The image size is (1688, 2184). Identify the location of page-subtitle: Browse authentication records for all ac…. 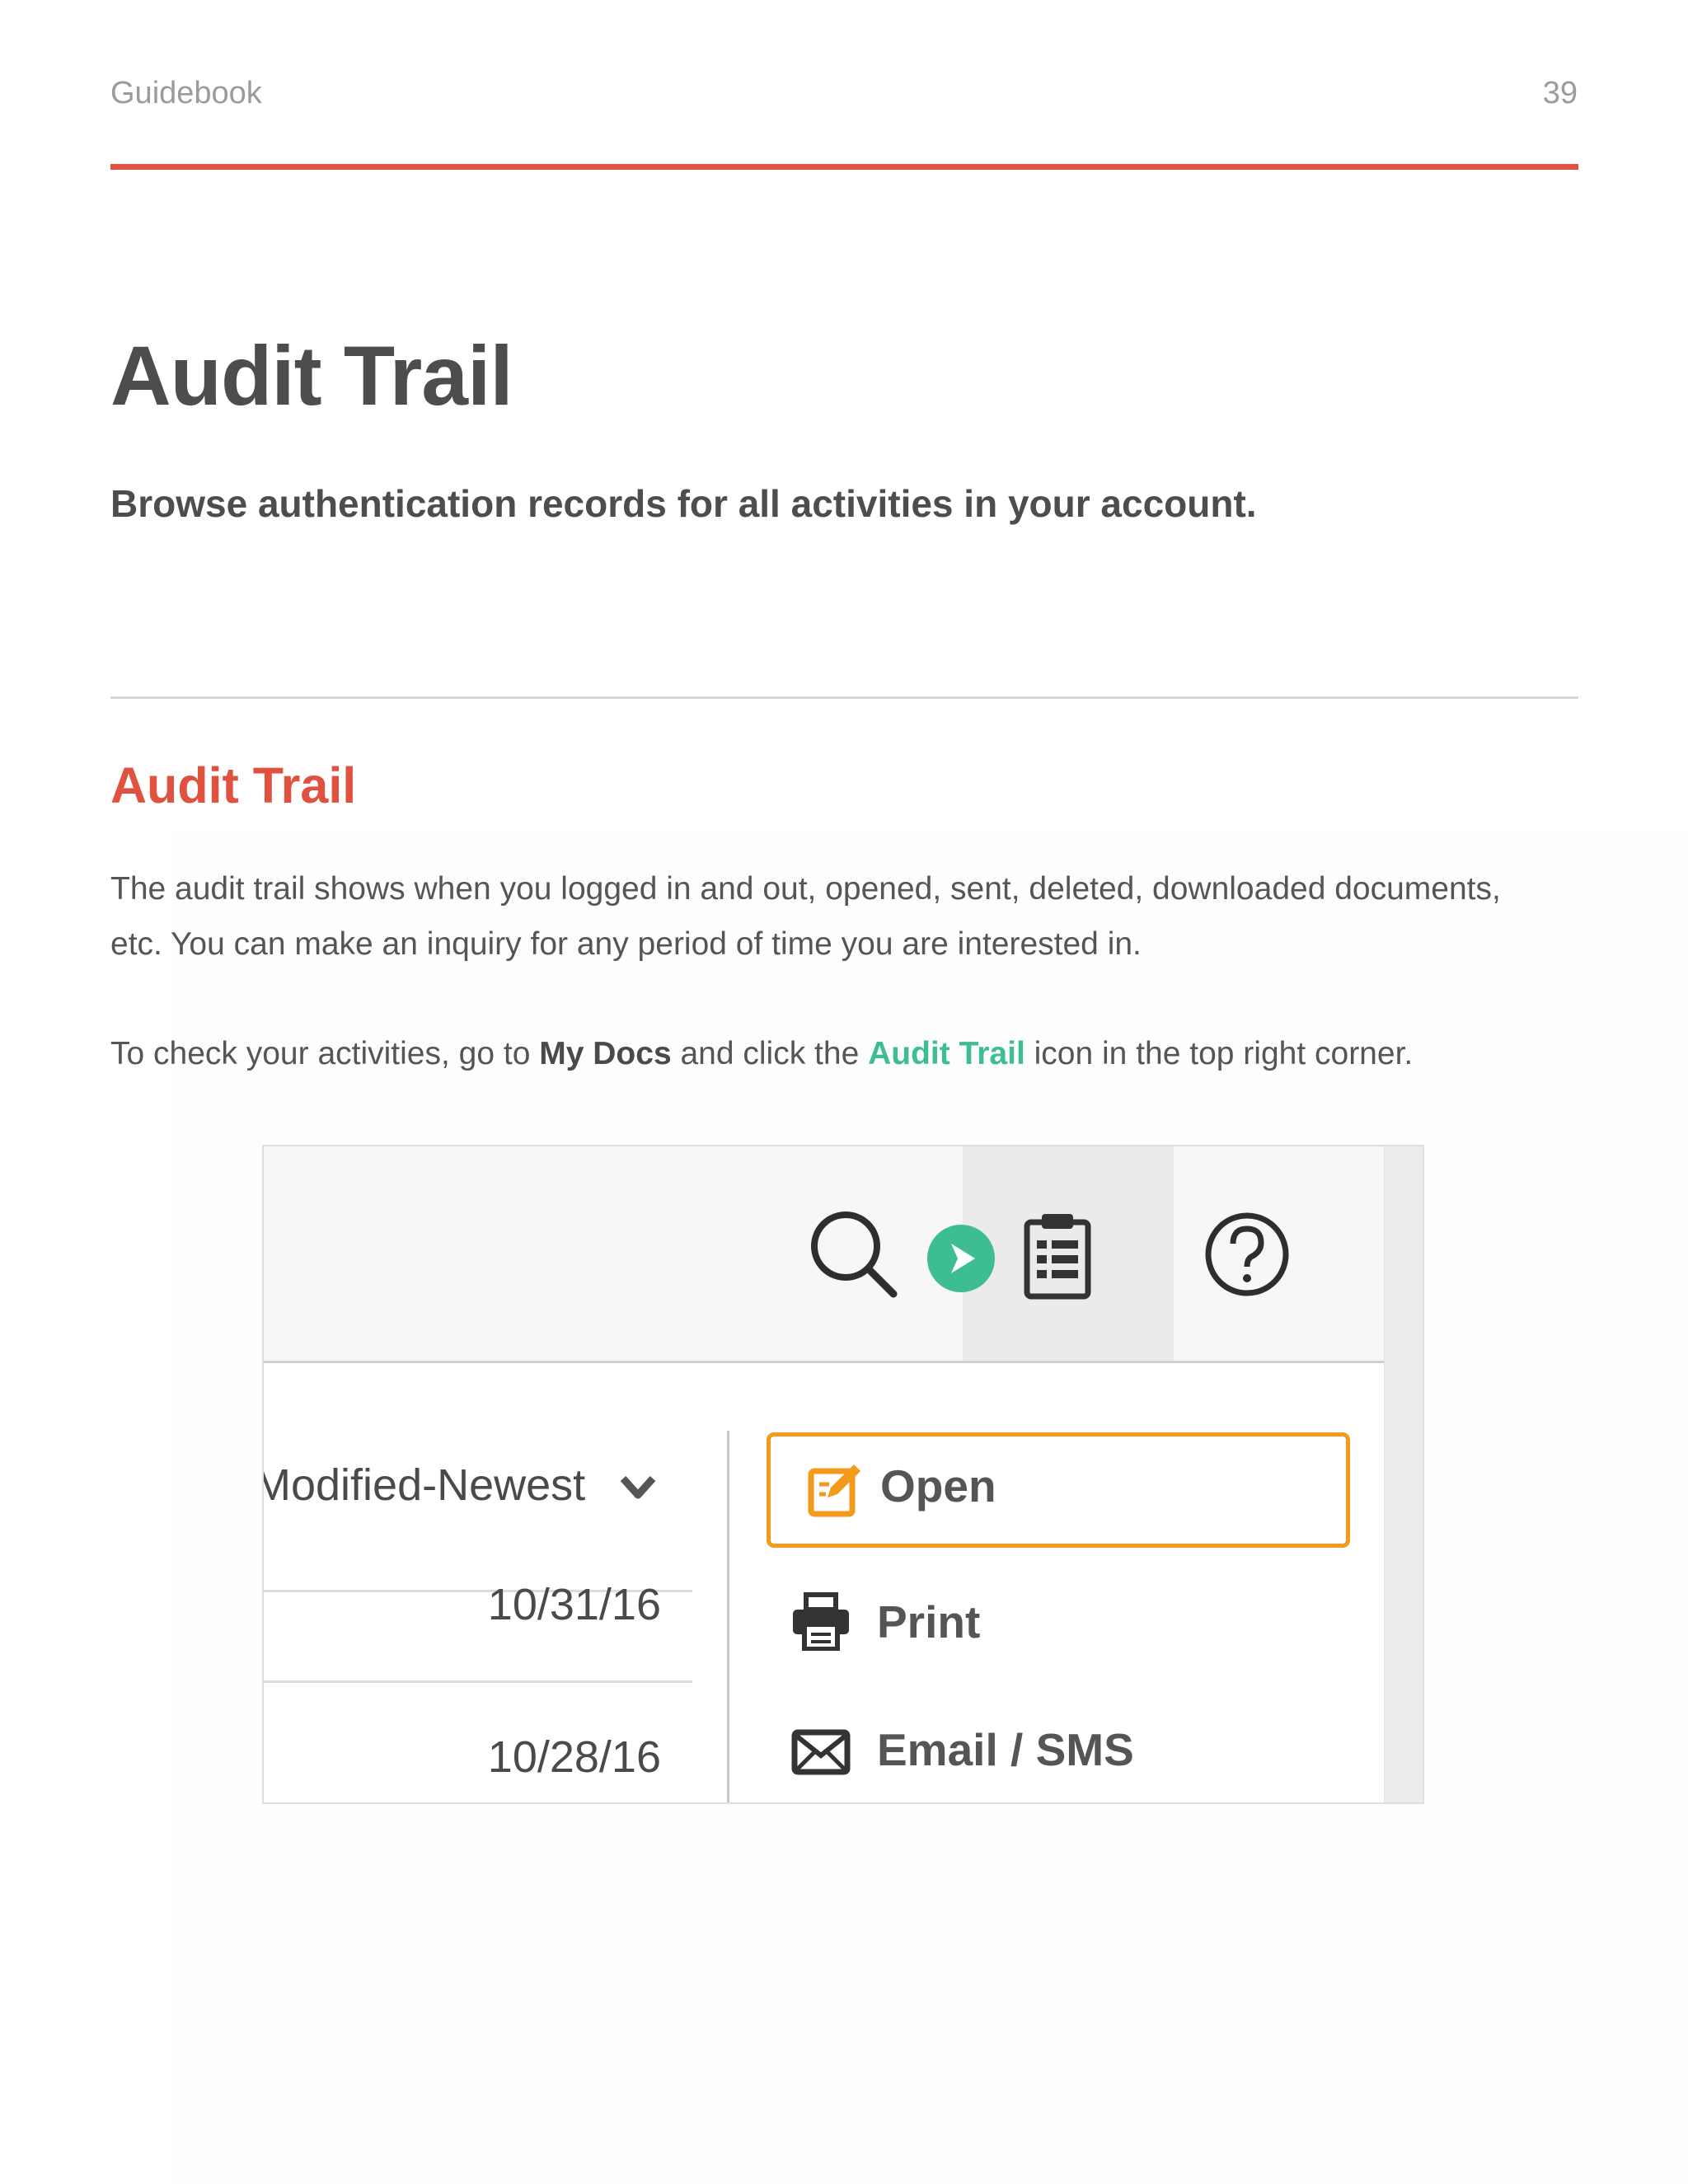
(683, 503).